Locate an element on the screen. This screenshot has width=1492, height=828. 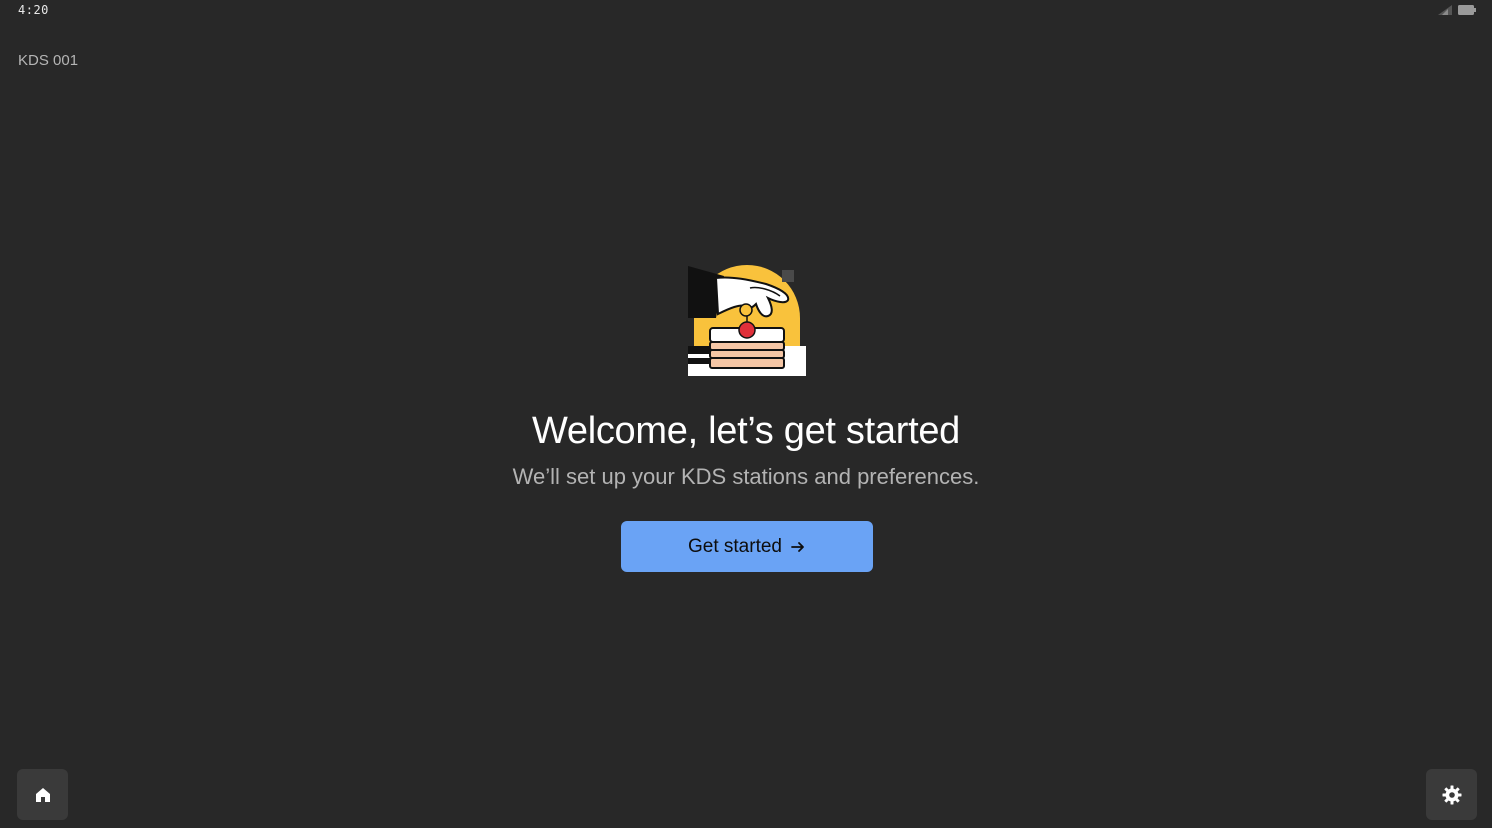
get-started-label: Get started is located at coordinates (735, 546).